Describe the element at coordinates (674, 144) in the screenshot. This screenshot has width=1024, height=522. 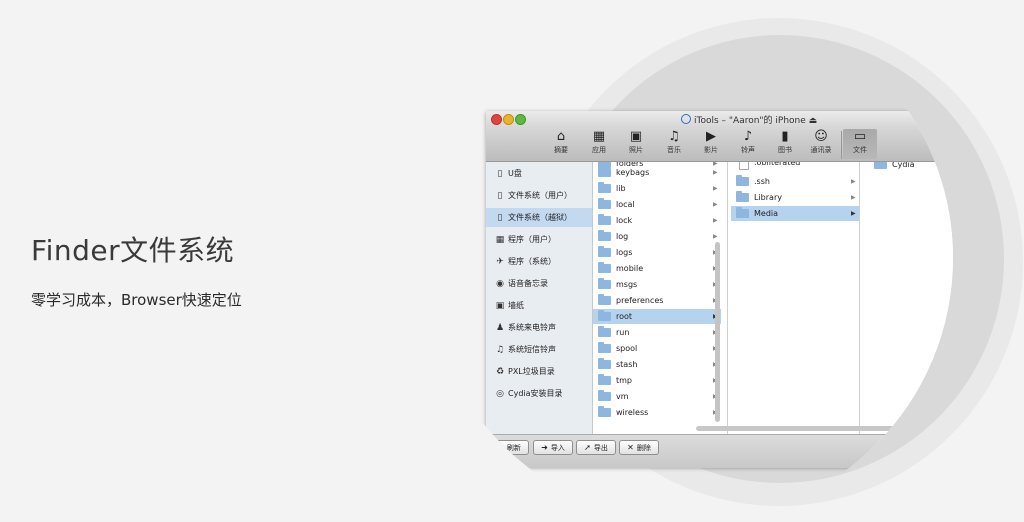
I see `toolbar-music-button: ♫ 音乐` at that location.